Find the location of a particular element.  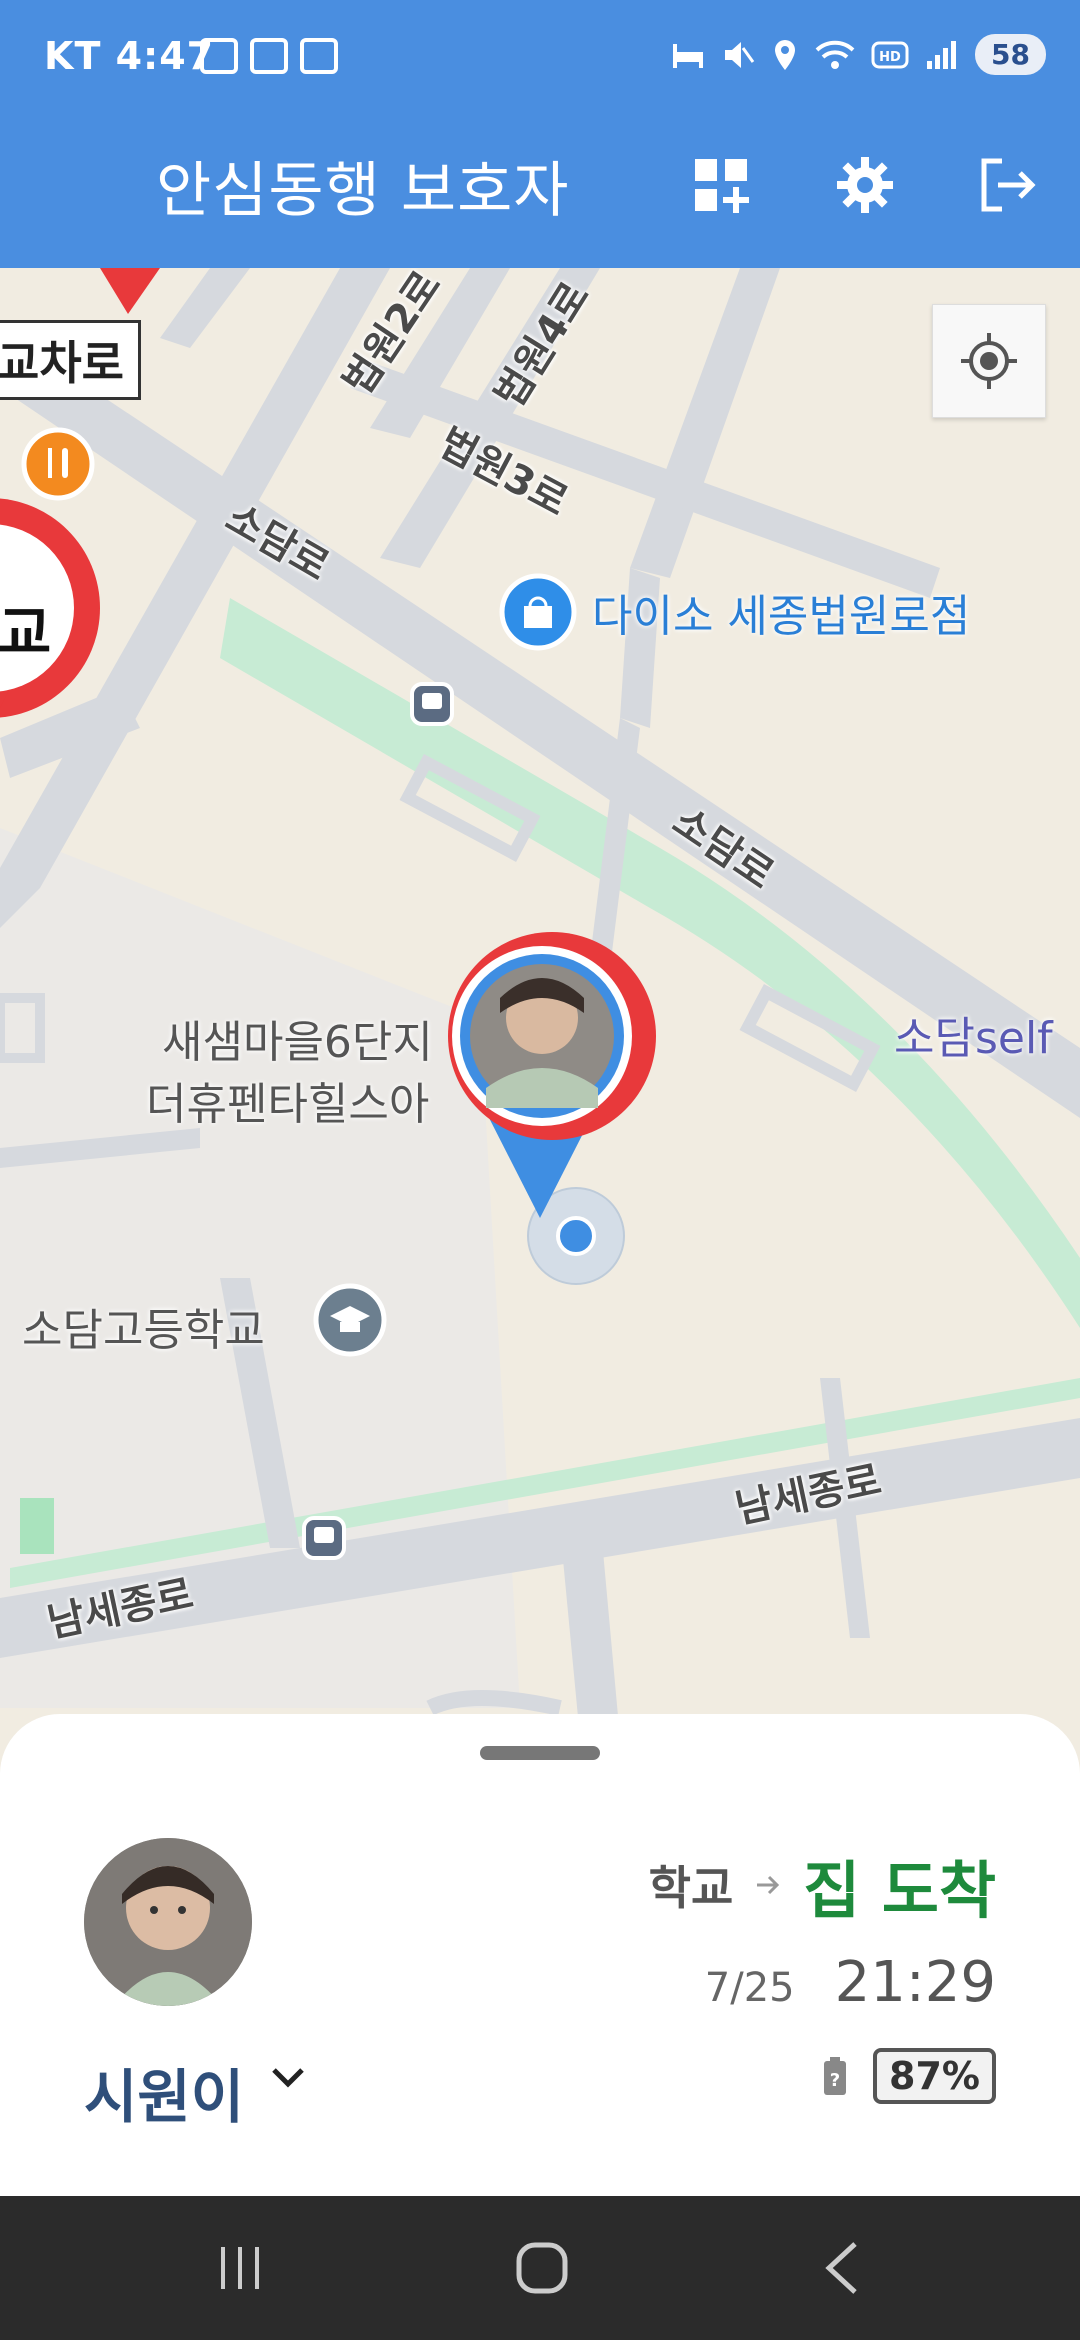

poi-label-apartment: 새샘마을6단지 is located at coordinates (297, 1038).